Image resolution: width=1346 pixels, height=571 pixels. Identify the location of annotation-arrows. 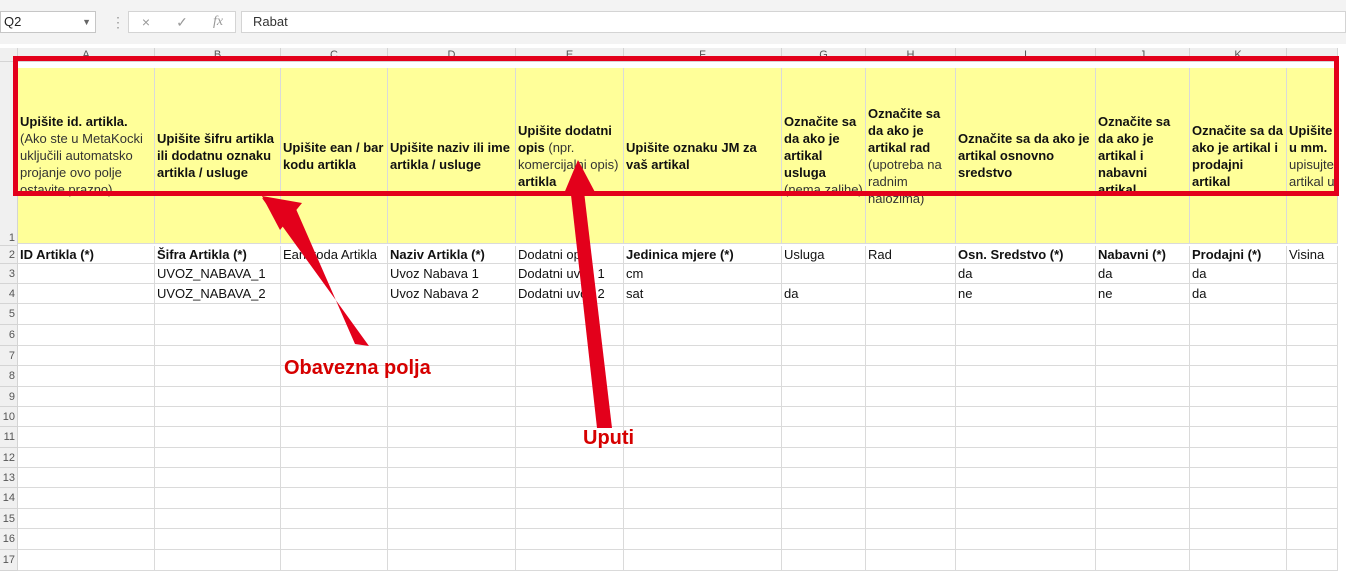
(437, 294).